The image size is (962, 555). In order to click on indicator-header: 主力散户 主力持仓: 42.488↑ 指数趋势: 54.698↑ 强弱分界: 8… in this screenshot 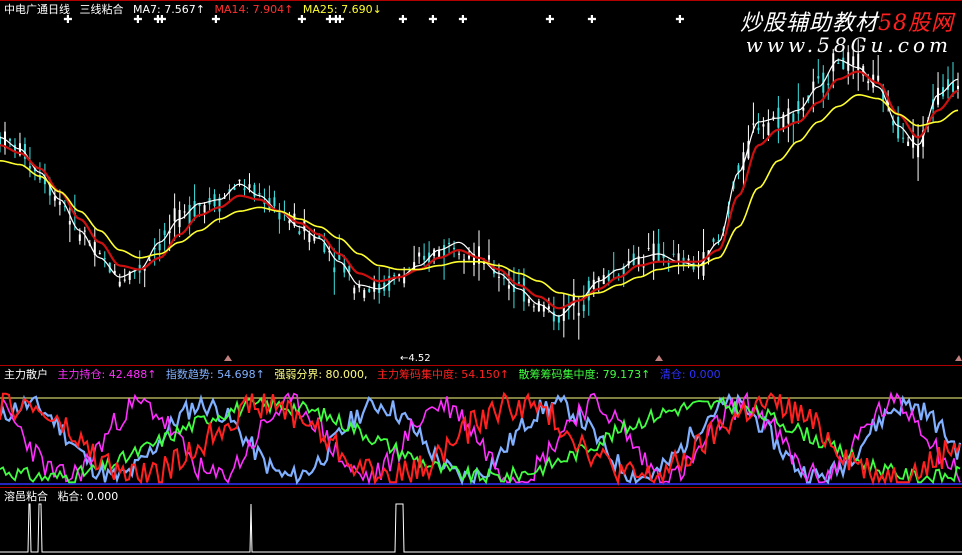, I will do `click(365, 374)`.